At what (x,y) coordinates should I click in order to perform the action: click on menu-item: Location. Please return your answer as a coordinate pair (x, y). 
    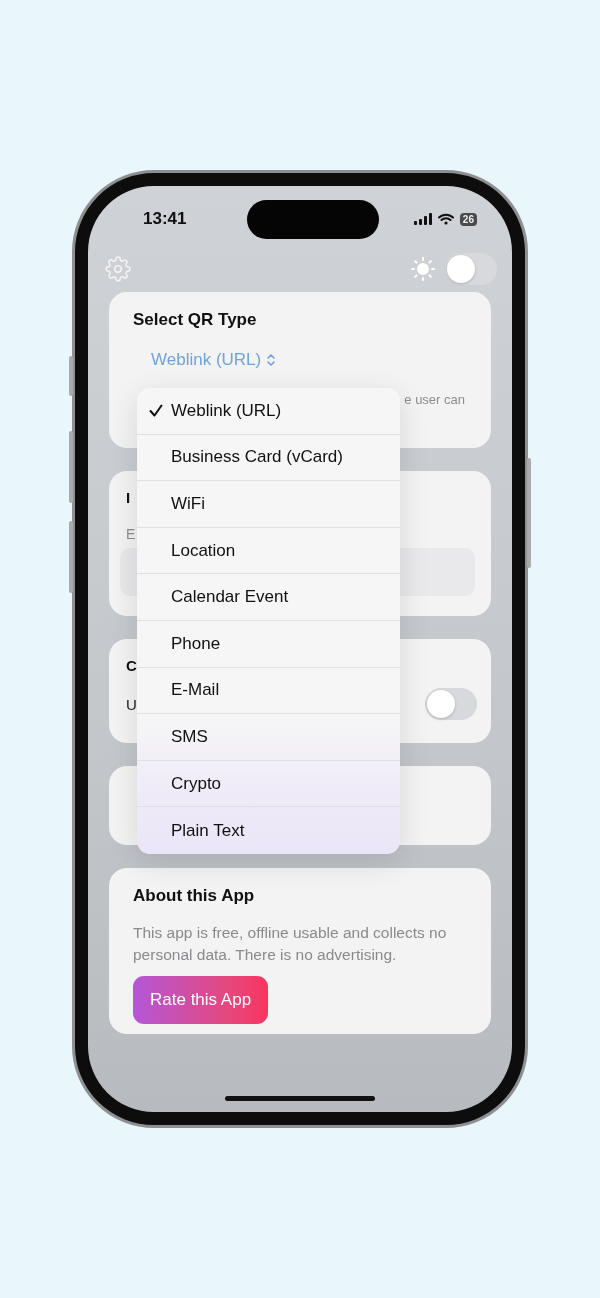
    Looking at the image, I should click on (268, 551).